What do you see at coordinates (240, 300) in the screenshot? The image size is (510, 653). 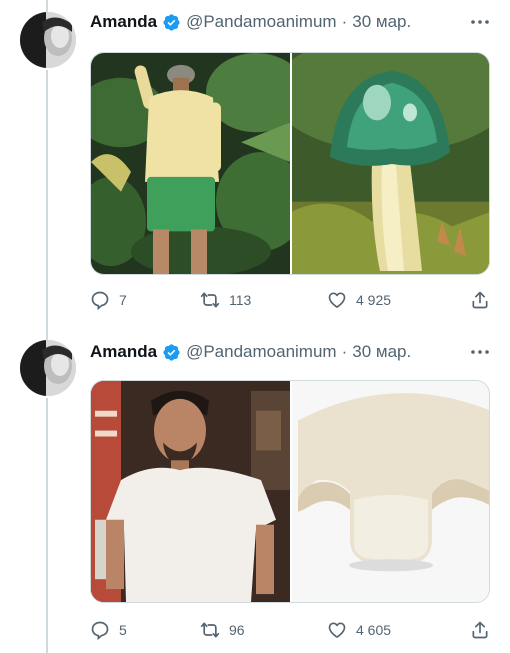 I see `retweet-count: 113` at bounding box center [240, 300].